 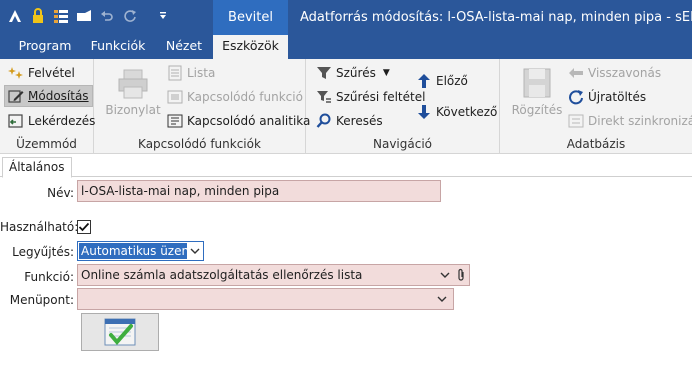 I want to click on direkt-szinkronizalas-button: Direkt szinkronizálás, so click(x=630, y=121).